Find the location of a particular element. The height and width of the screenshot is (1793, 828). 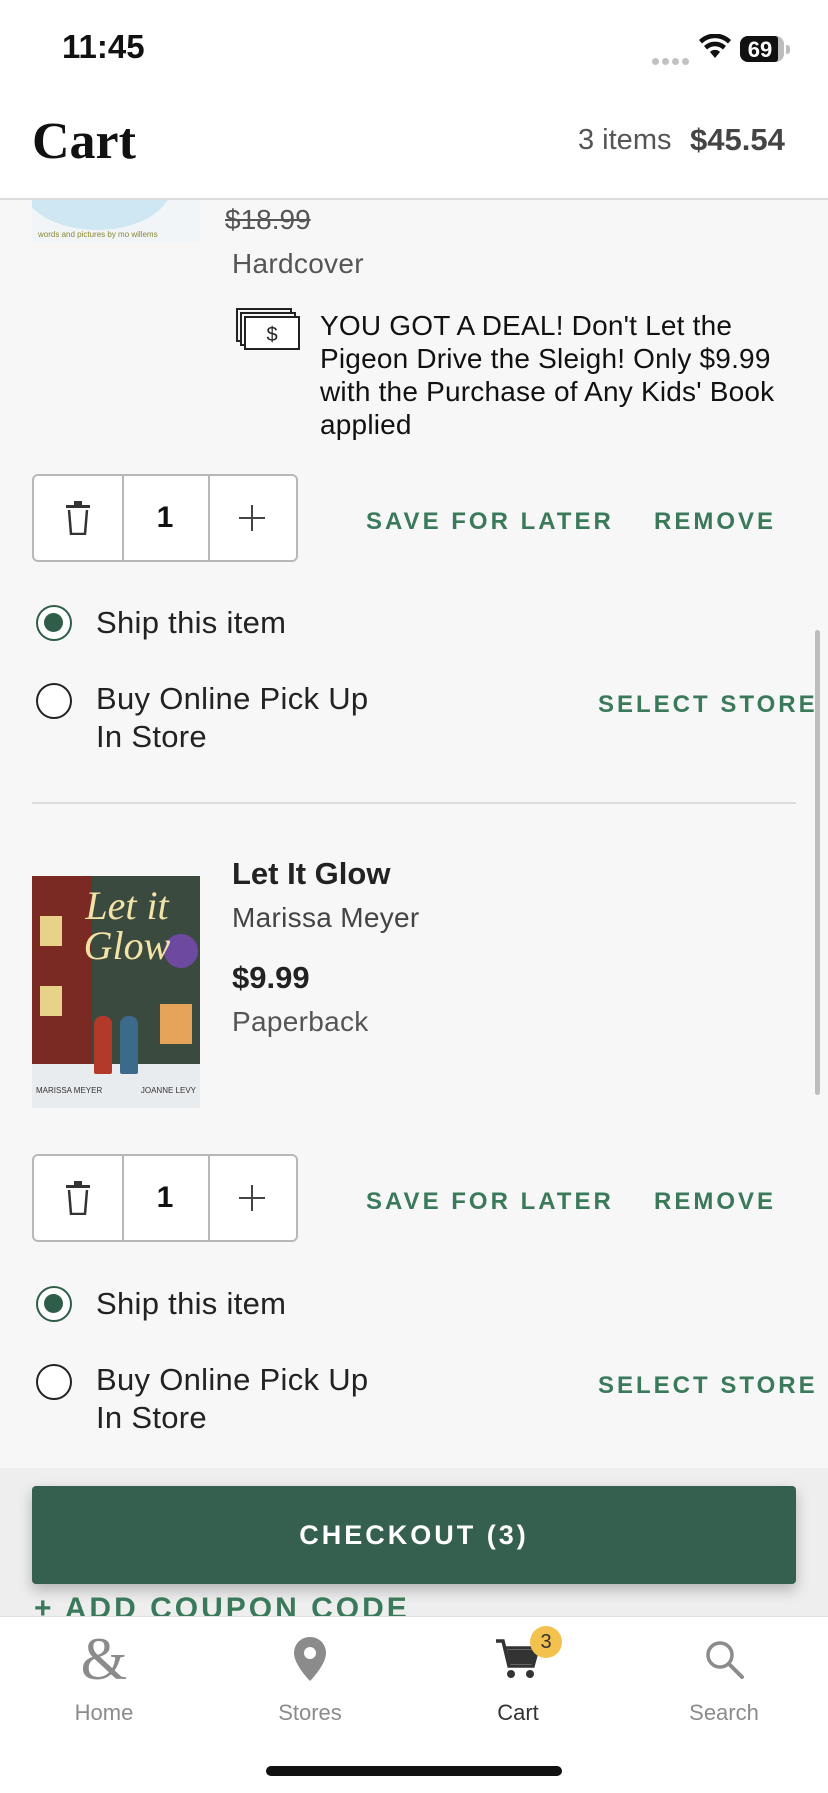

tab-home-label: Home is located at coordinates (104, 1712).